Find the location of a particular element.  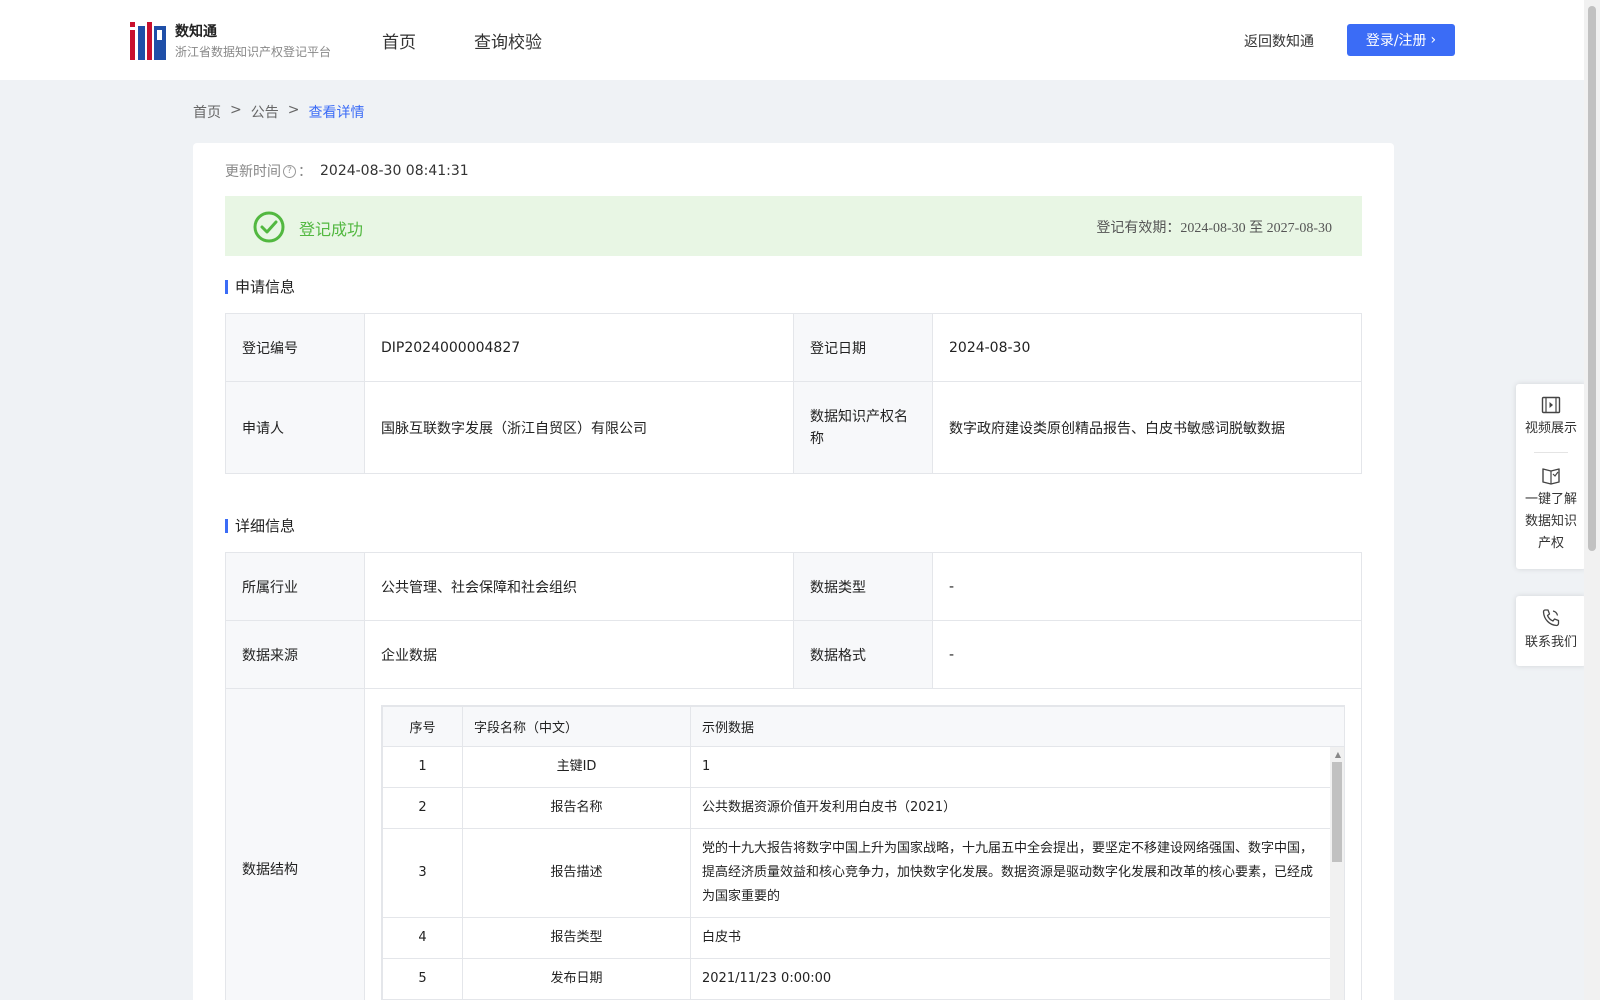

book-icon is located at coordinates (1551, 476).